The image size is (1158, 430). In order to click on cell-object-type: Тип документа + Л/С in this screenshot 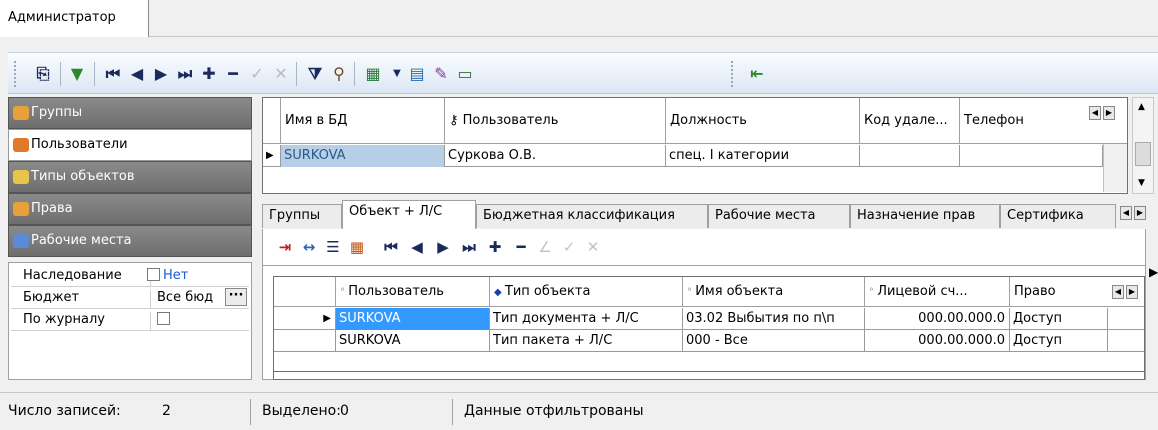, I will do `click(586, 319)`.